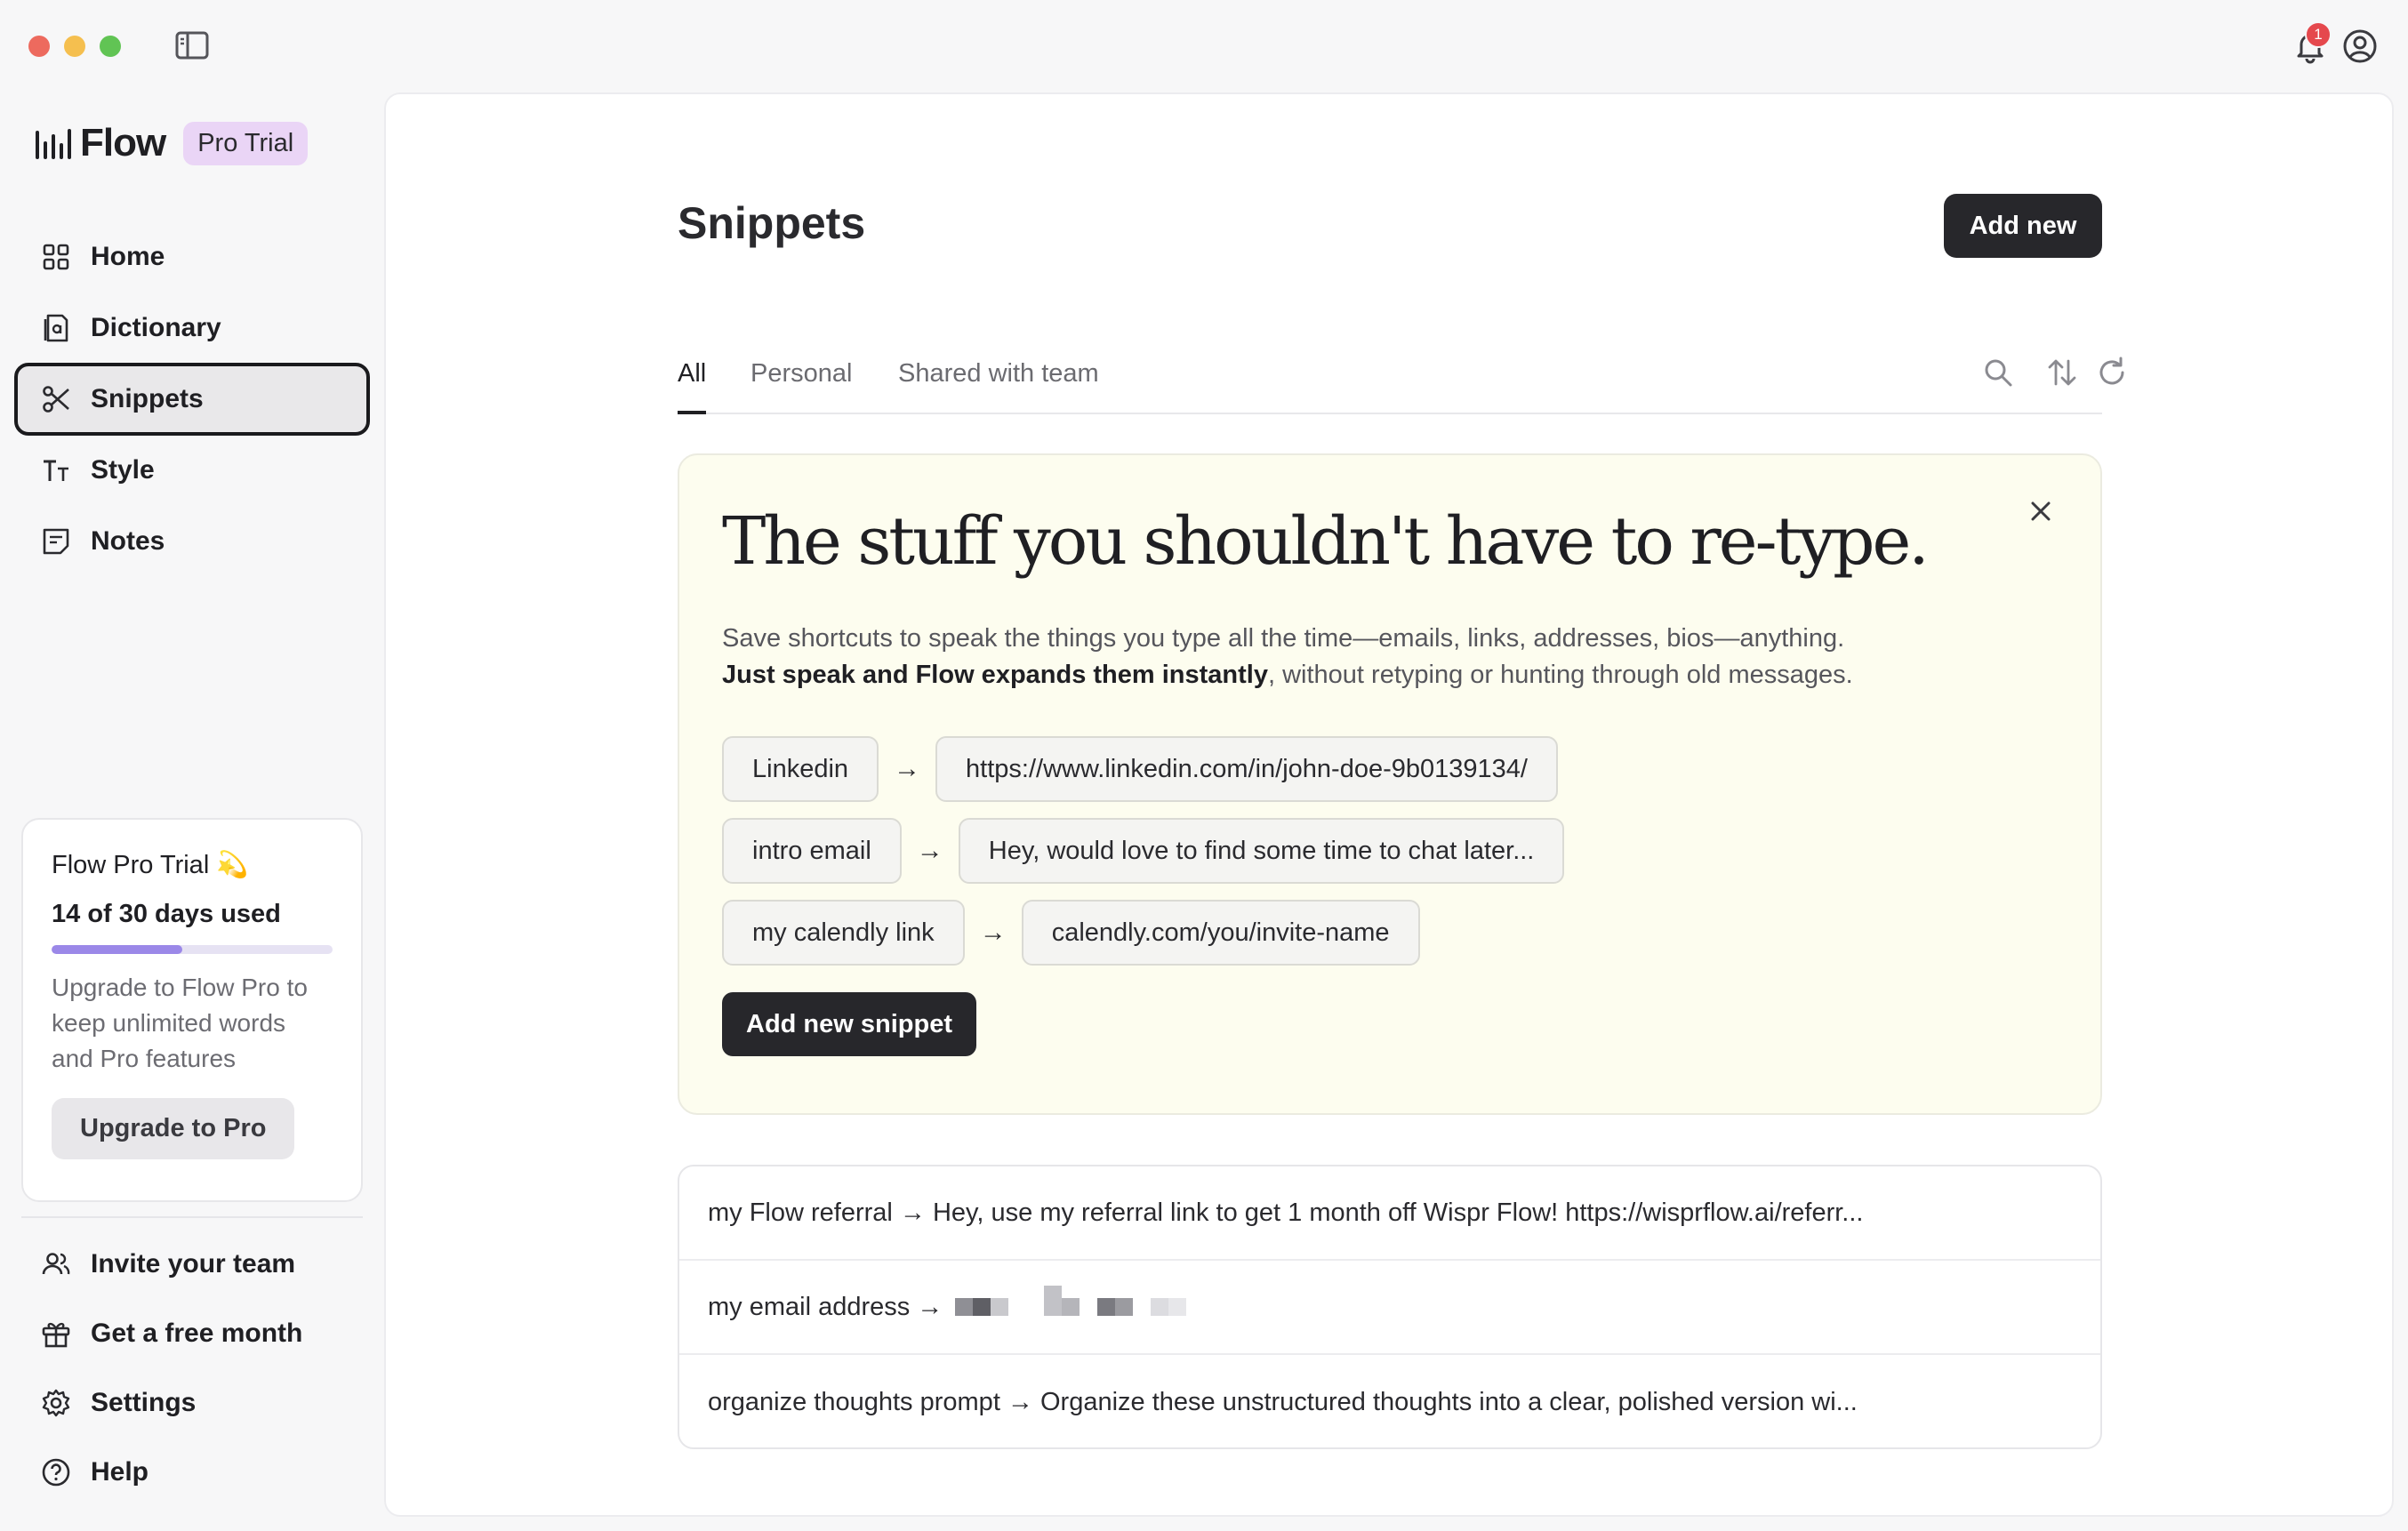 The width and height of the screenshot is (2408, 1531). I want to click on page-title: Snippets, so click(772, 223).